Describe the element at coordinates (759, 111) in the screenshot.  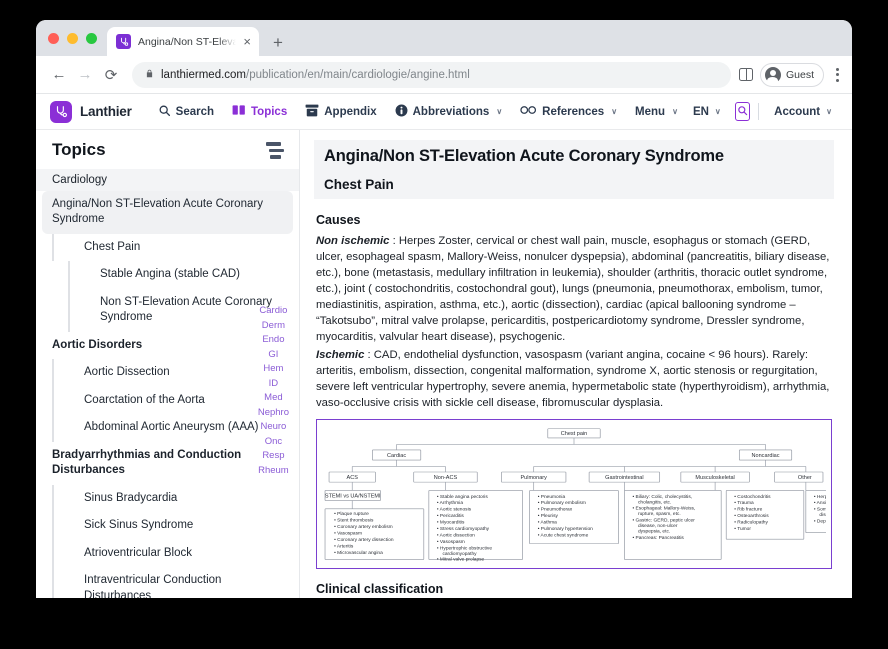
I see `header-divider` at that location.